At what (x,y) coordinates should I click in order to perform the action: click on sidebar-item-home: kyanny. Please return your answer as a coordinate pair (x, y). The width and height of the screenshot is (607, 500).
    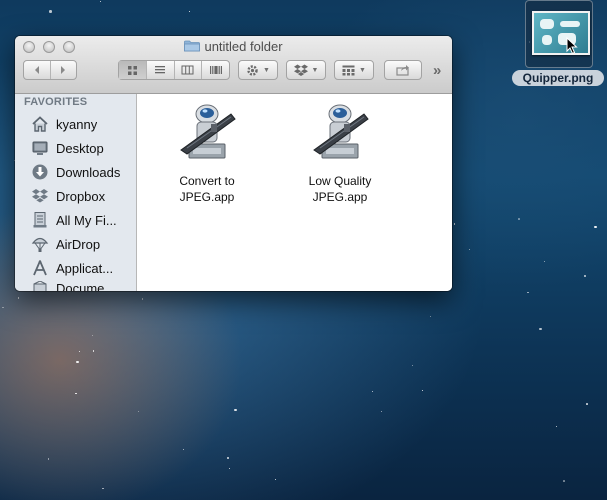
    Looking at the image, I should click on (75, 124).